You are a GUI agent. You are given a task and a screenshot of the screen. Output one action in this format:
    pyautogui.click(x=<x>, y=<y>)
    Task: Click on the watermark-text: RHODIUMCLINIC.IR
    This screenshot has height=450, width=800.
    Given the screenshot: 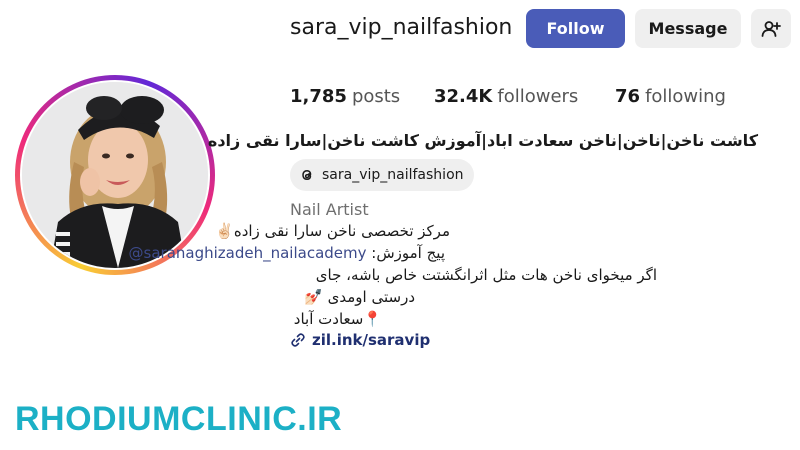 What is the action you would take?
    pyautogui.click(x=179, y=419)
    